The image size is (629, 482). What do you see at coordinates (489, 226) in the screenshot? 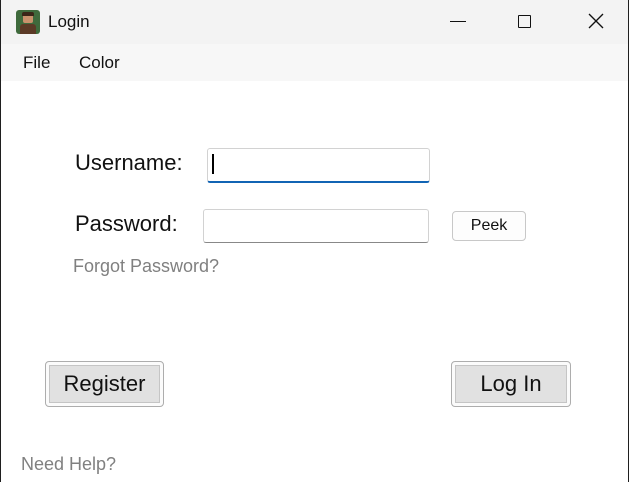
I see `peek-button: Peek` at bounding box center [489, 226].